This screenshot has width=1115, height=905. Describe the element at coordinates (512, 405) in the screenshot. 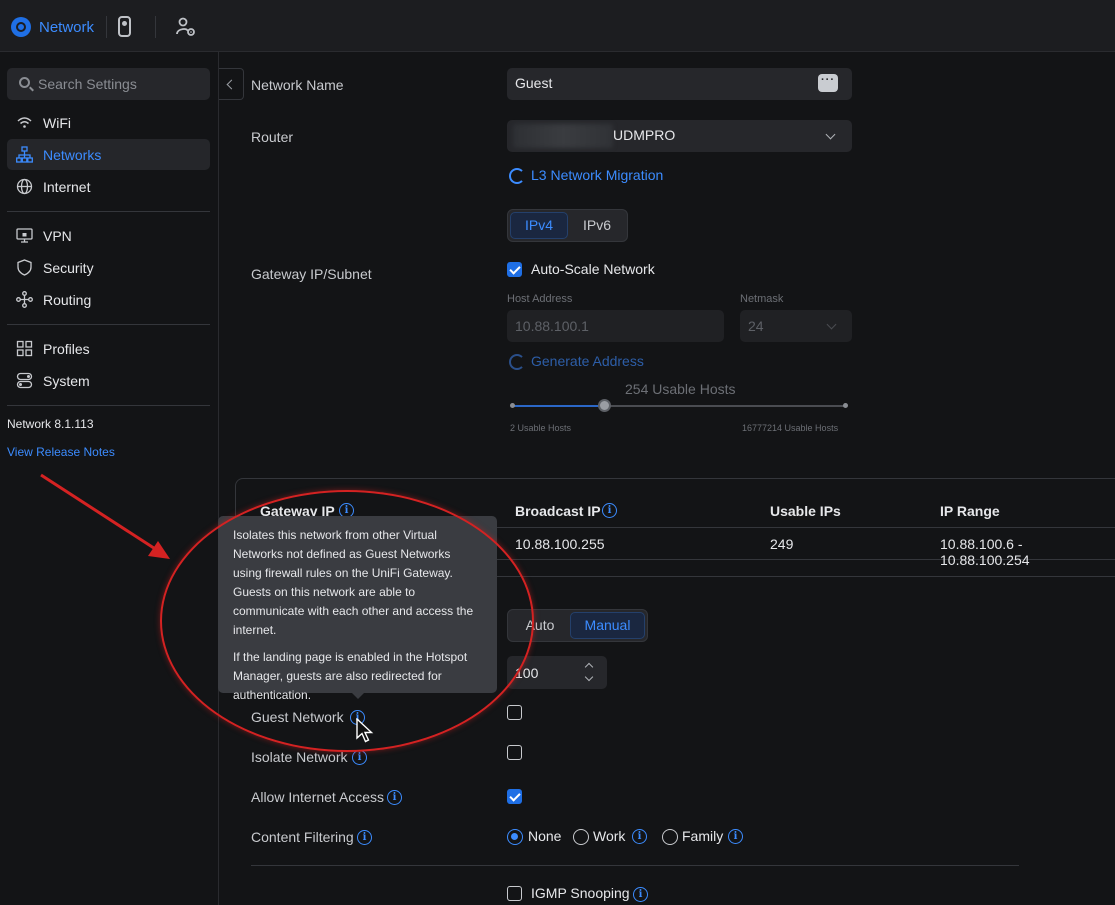

I see `slider-min-dot` at that location.